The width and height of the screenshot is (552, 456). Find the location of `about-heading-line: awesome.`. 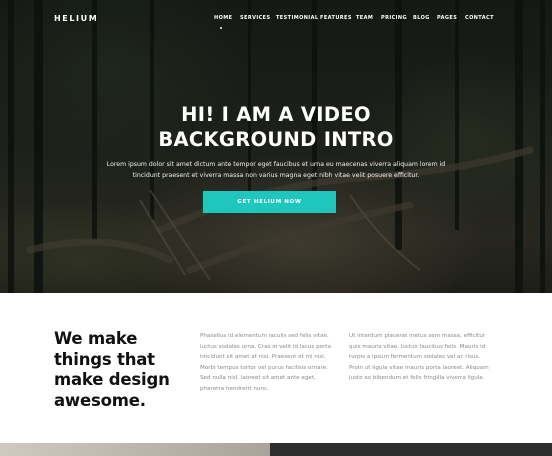

about-heading-line: awesome. is located at coordinates (100, 400).